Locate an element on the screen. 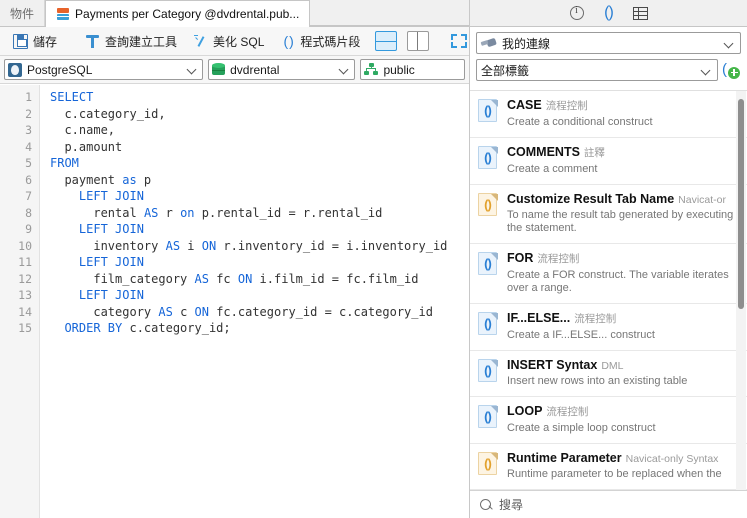 The height and width of the screenshot is (518, 747). code-snippet-icon: () is located at coordinates (609, 13).